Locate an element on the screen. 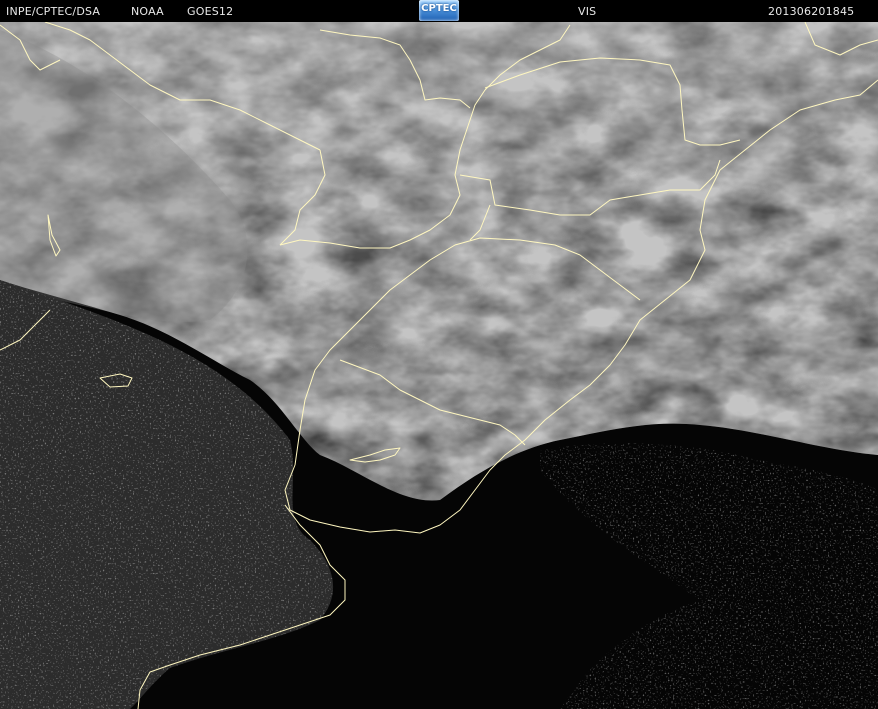  agency-label: NOAA is located at coordinates (147, 11).